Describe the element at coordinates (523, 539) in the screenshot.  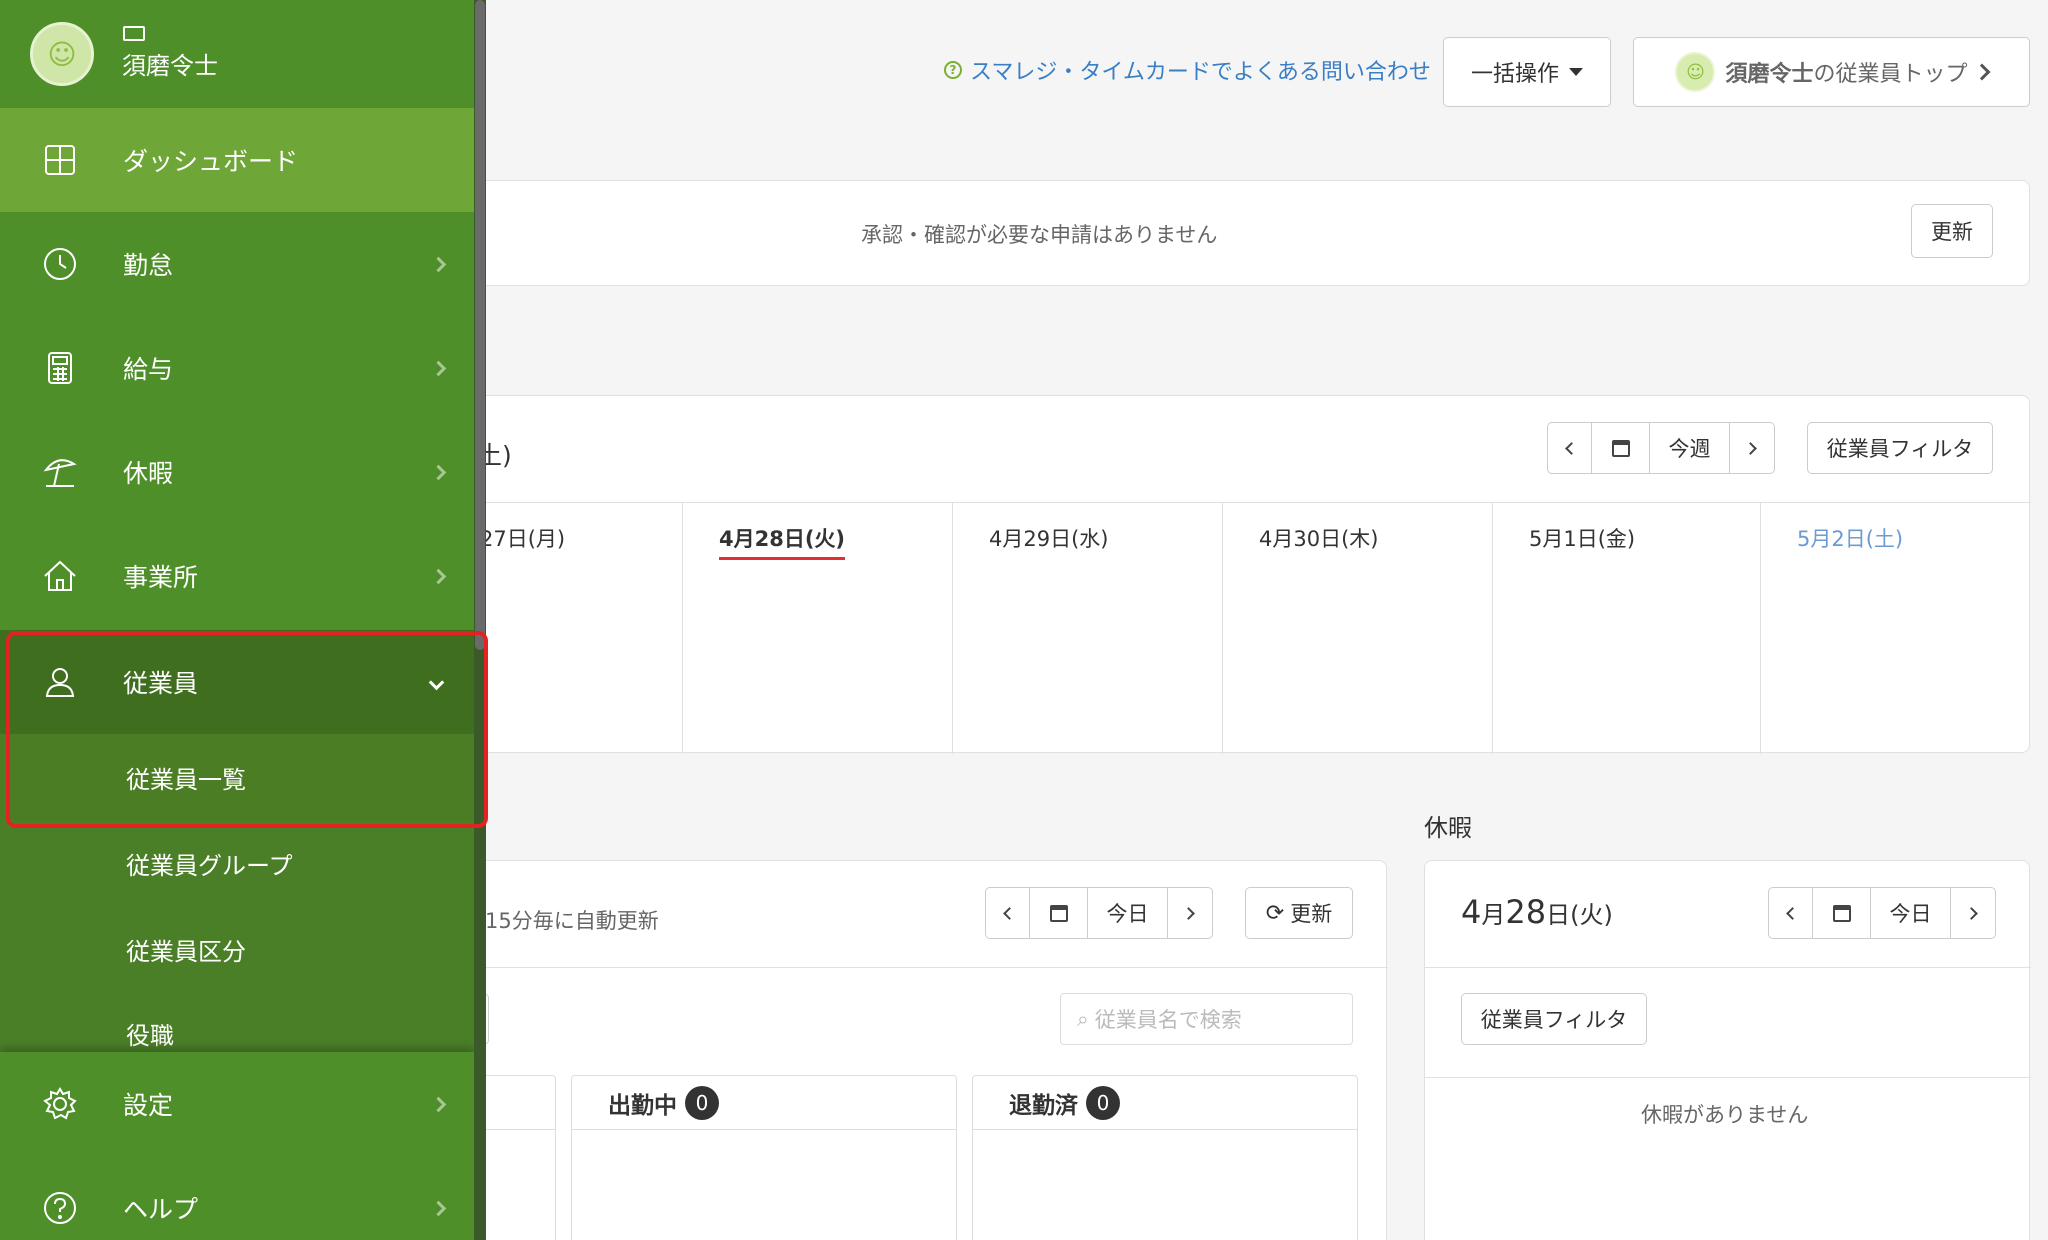
I see `day-label: 27日(月)` at that location.